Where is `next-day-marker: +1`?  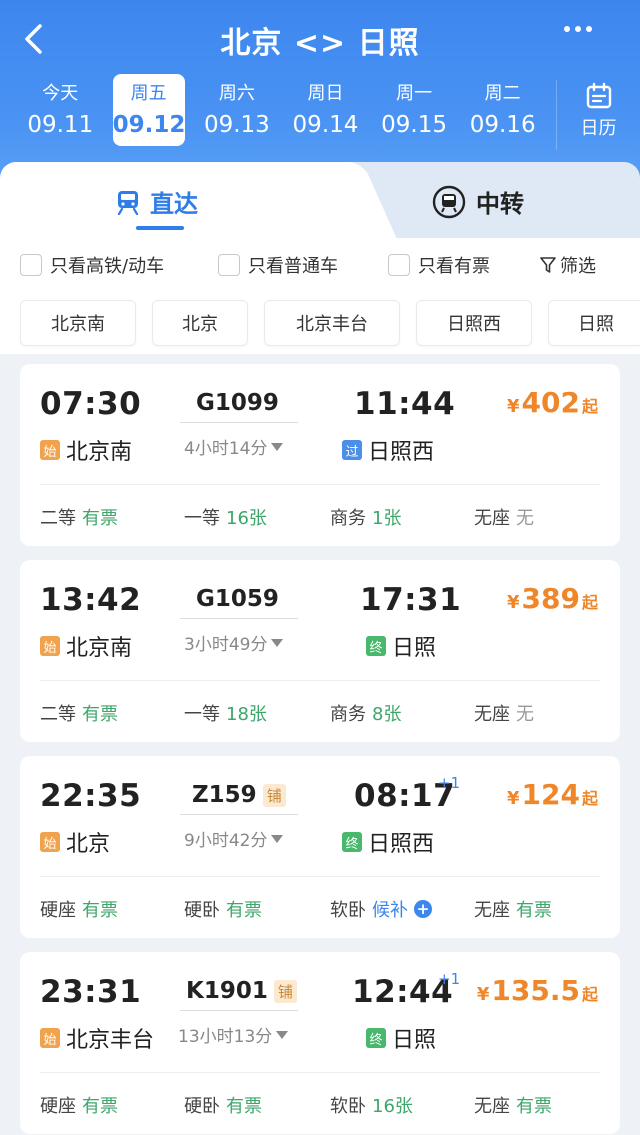
next-day-marker: +1 is located at coordinates (449, 783).